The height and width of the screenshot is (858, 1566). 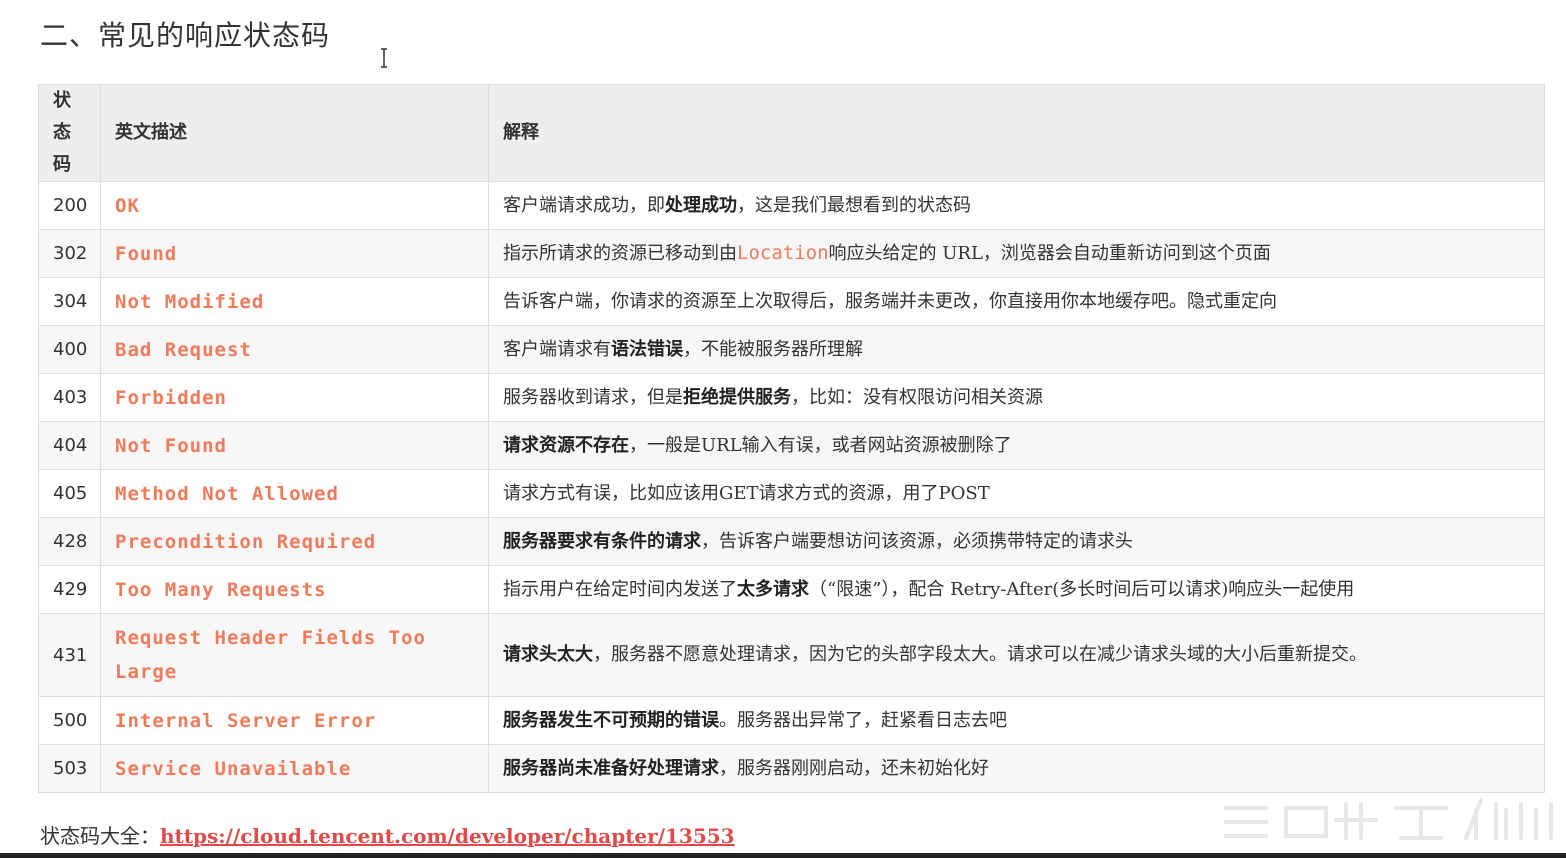 I want to click on text-cursor-icon, so click(x=384, y=58).